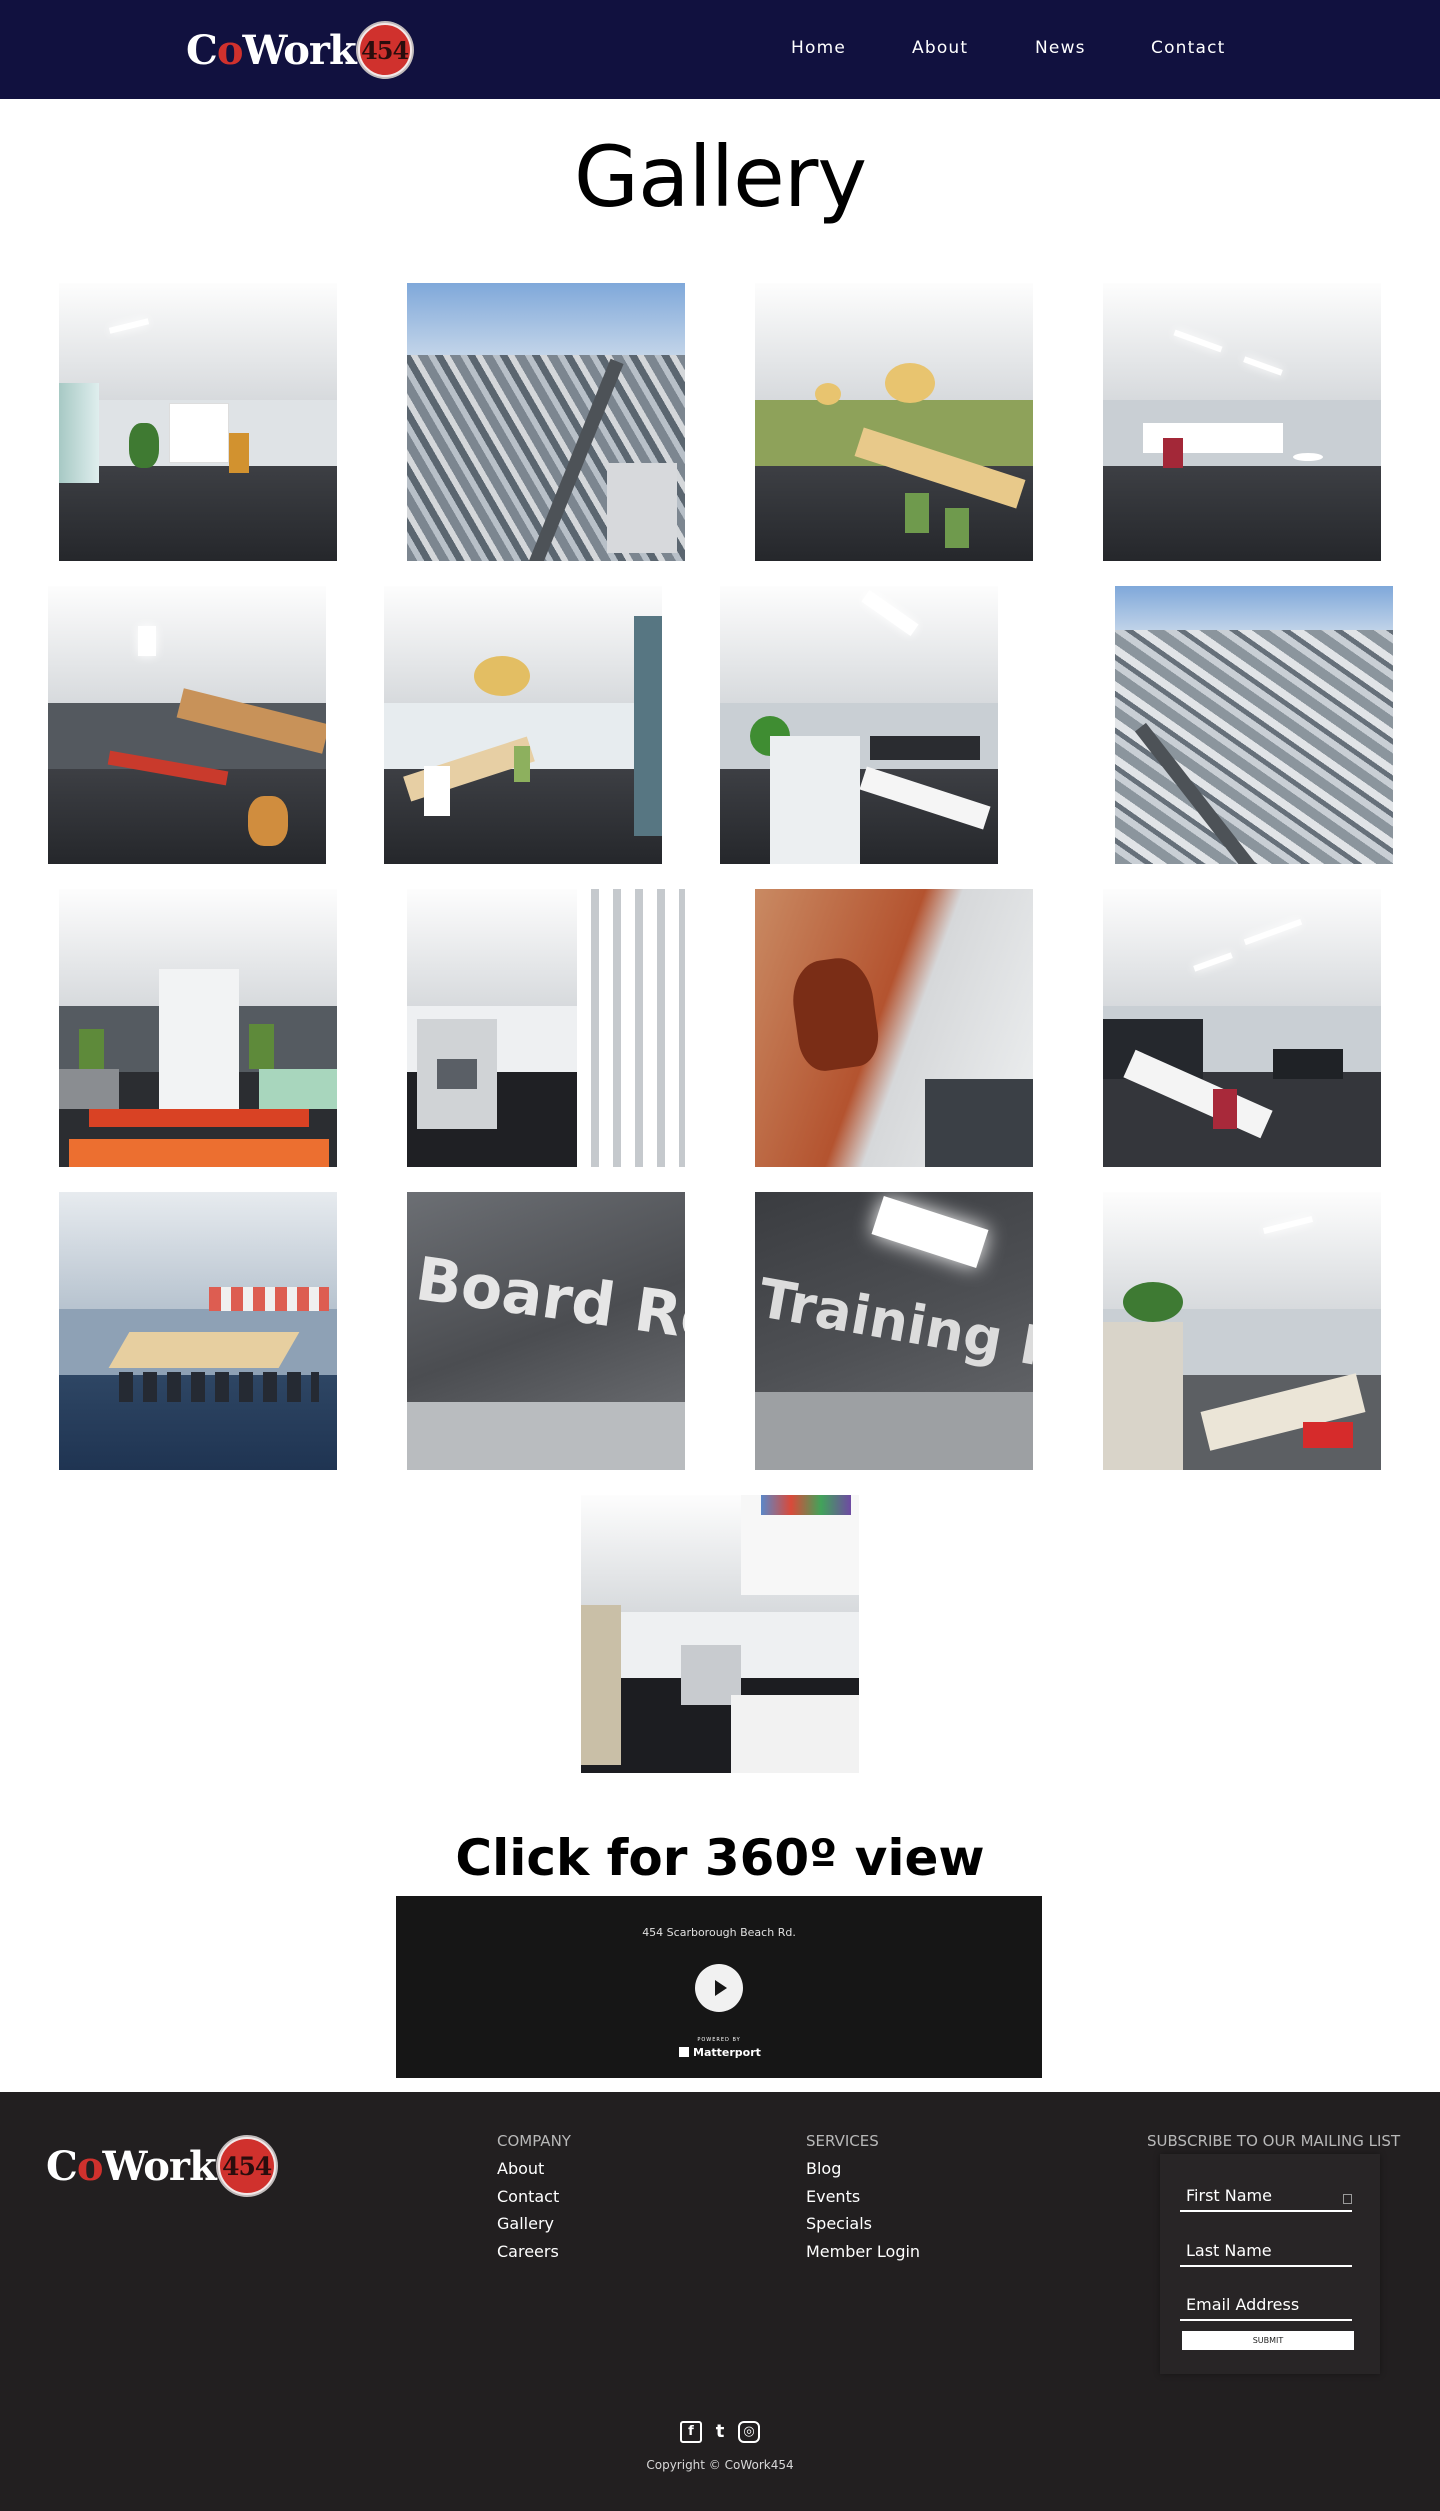 This screenshot has width=1440, height=2511. I want to click on submit-button: SUBMIT, so click(1268, 2340).